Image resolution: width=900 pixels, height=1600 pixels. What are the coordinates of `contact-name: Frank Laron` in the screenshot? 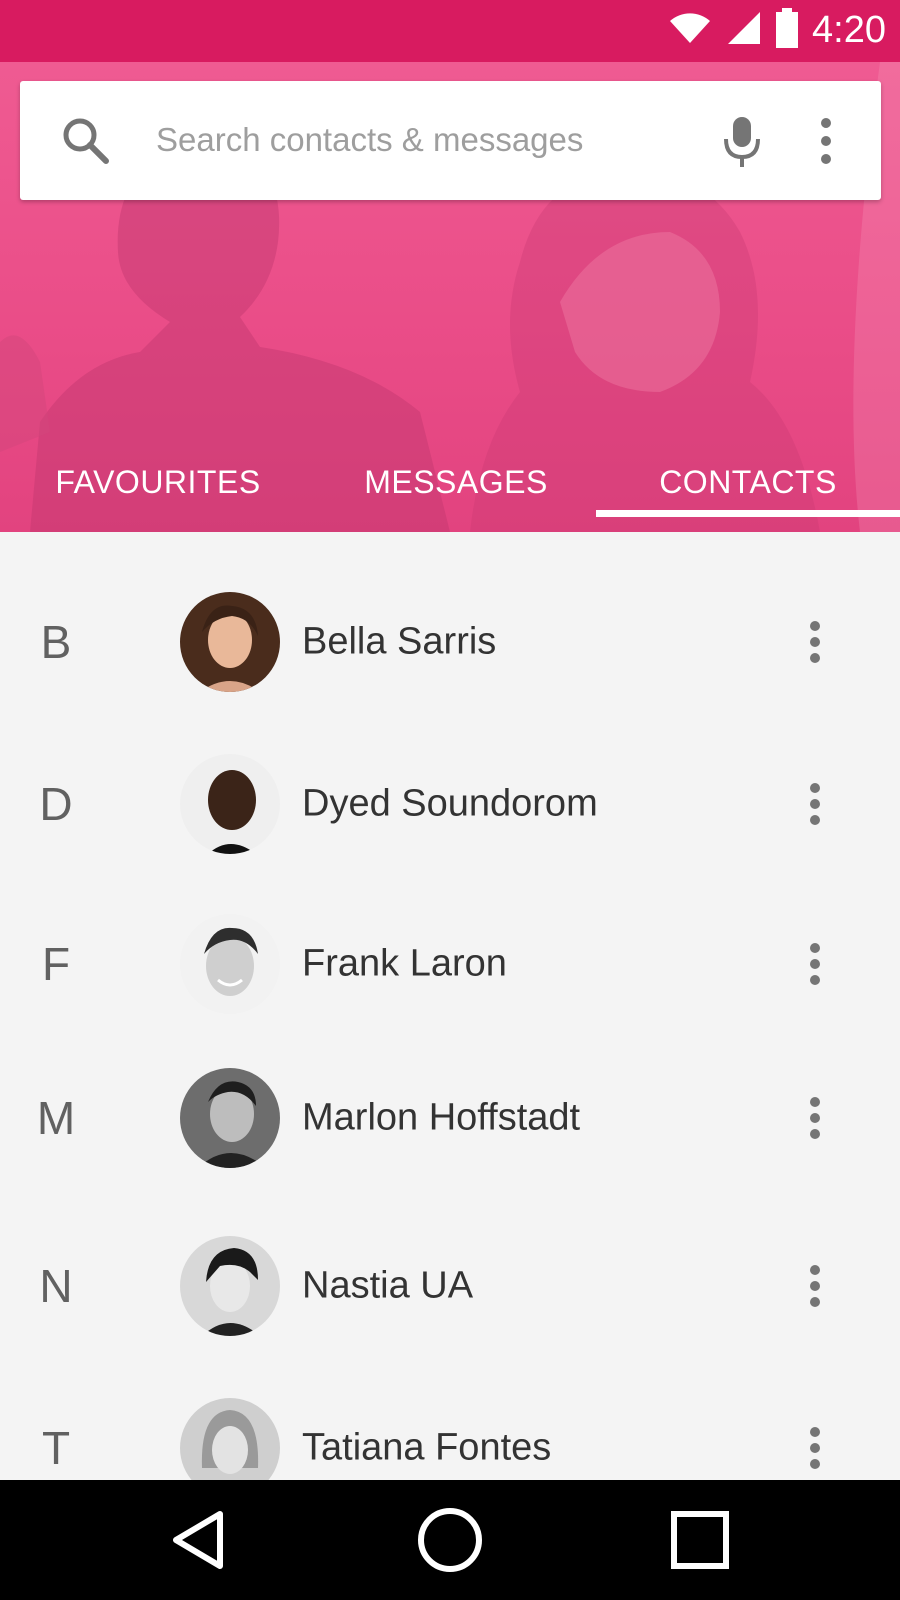 It's located at (404, 963).